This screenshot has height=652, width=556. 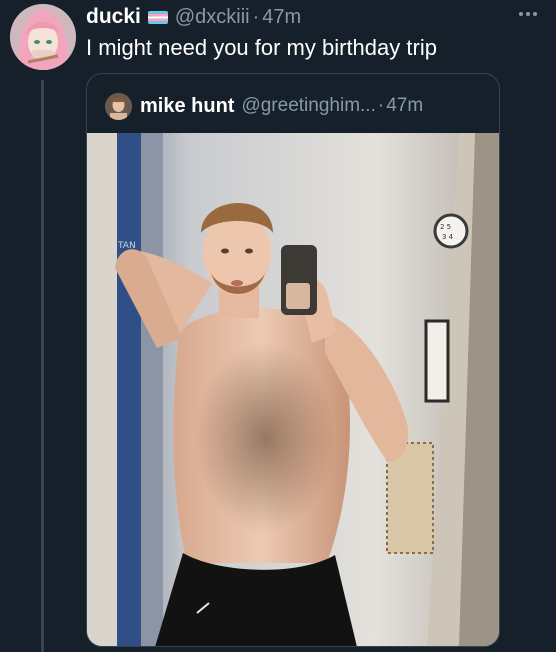 What do you see at coordinates (43, 37) in the screenshot?
I see `avatar` at bounding box center [43, 37].